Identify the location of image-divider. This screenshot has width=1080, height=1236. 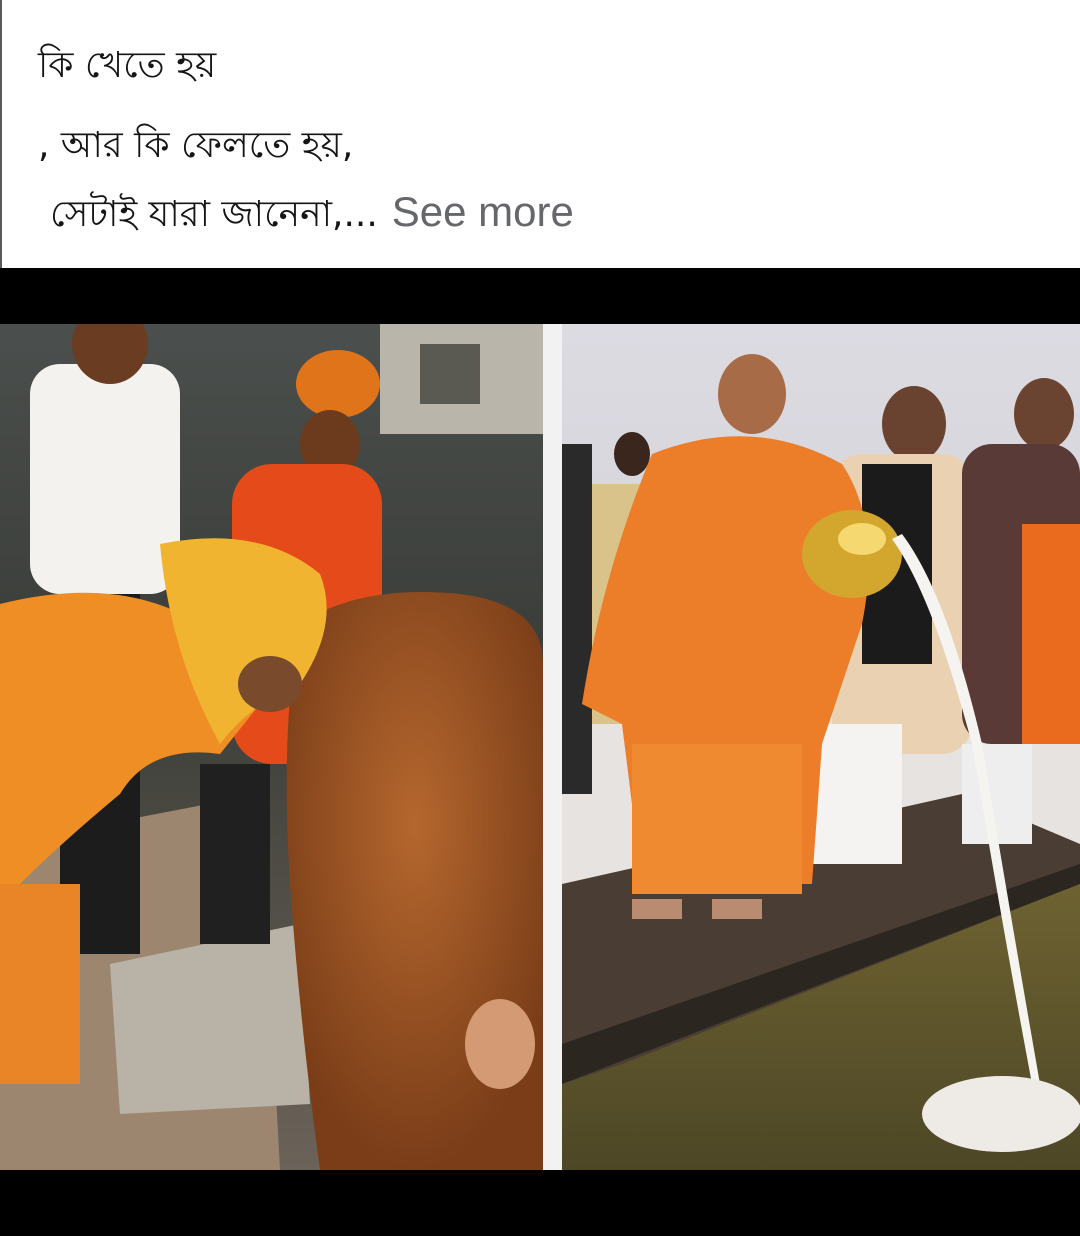
(552, 747).